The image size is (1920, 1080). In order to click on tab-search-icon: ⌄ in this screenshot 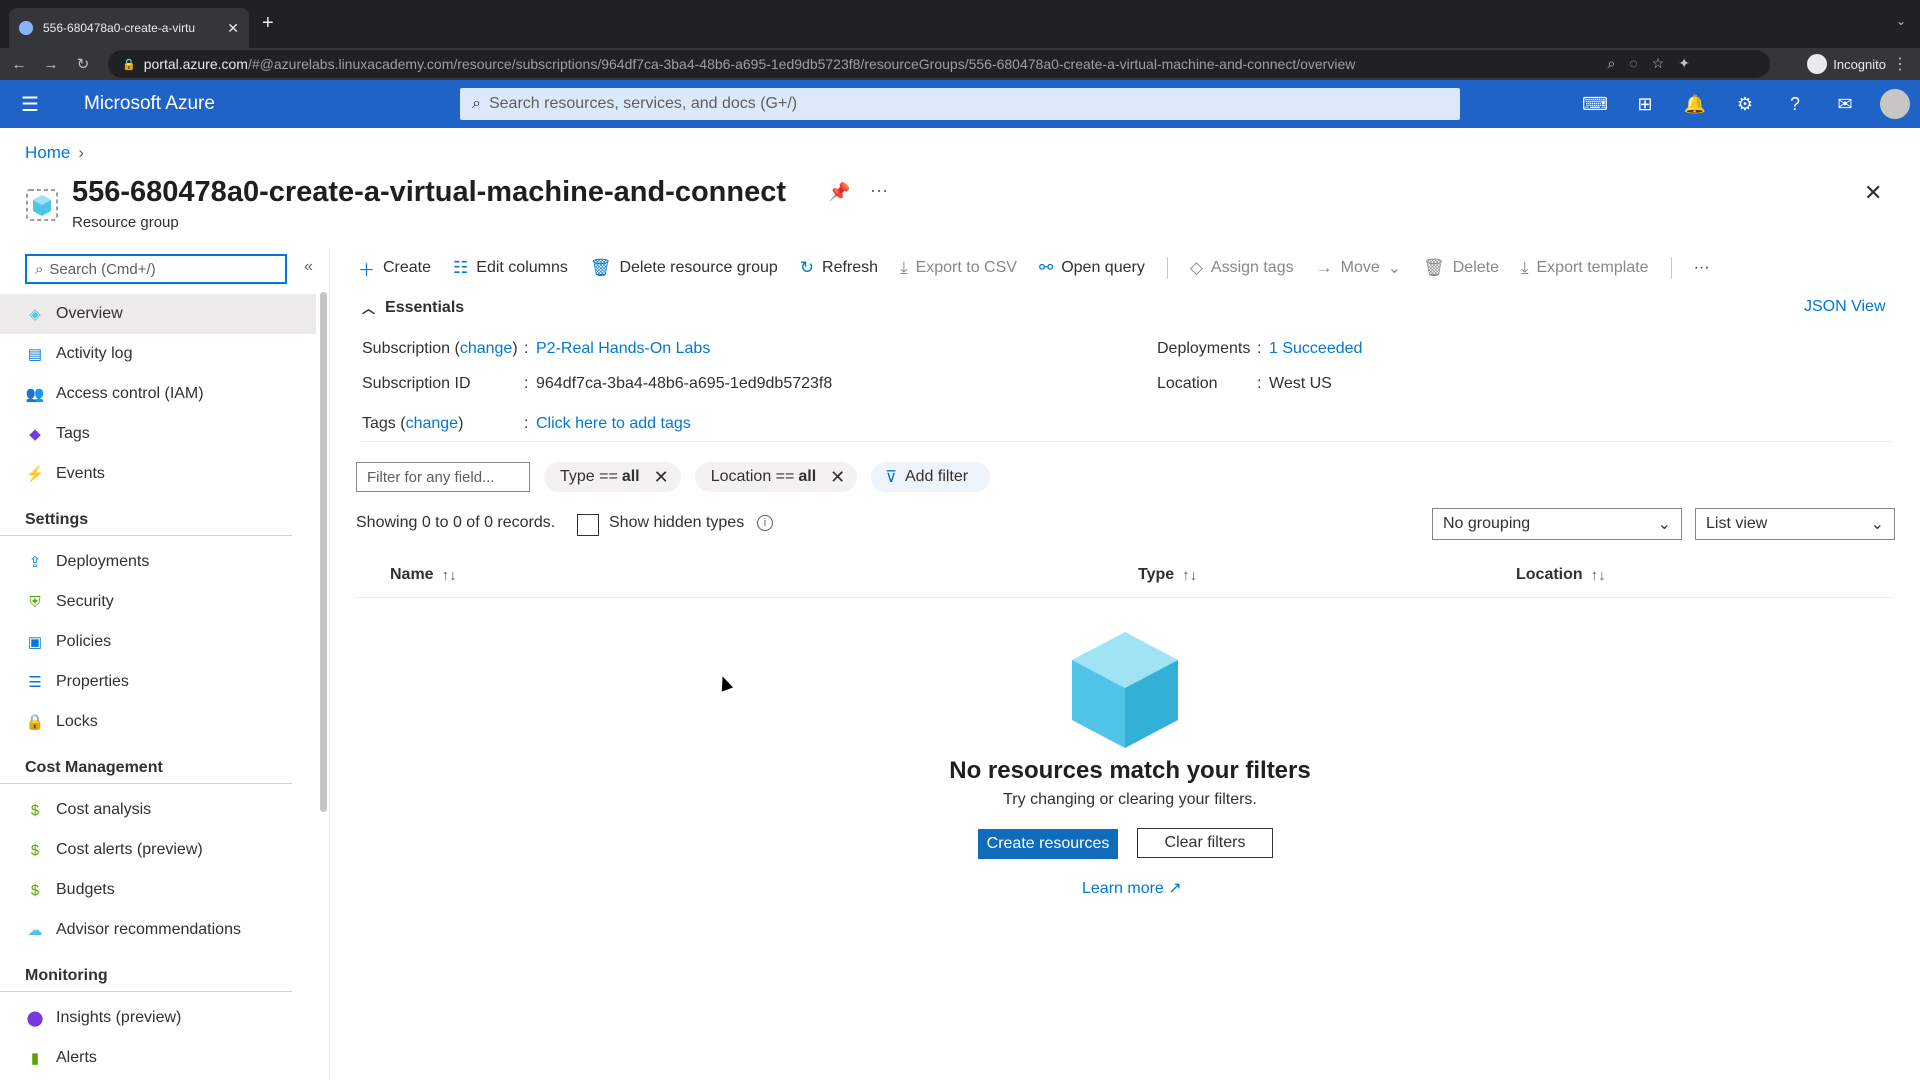, I will do `click(1901, 21)`.